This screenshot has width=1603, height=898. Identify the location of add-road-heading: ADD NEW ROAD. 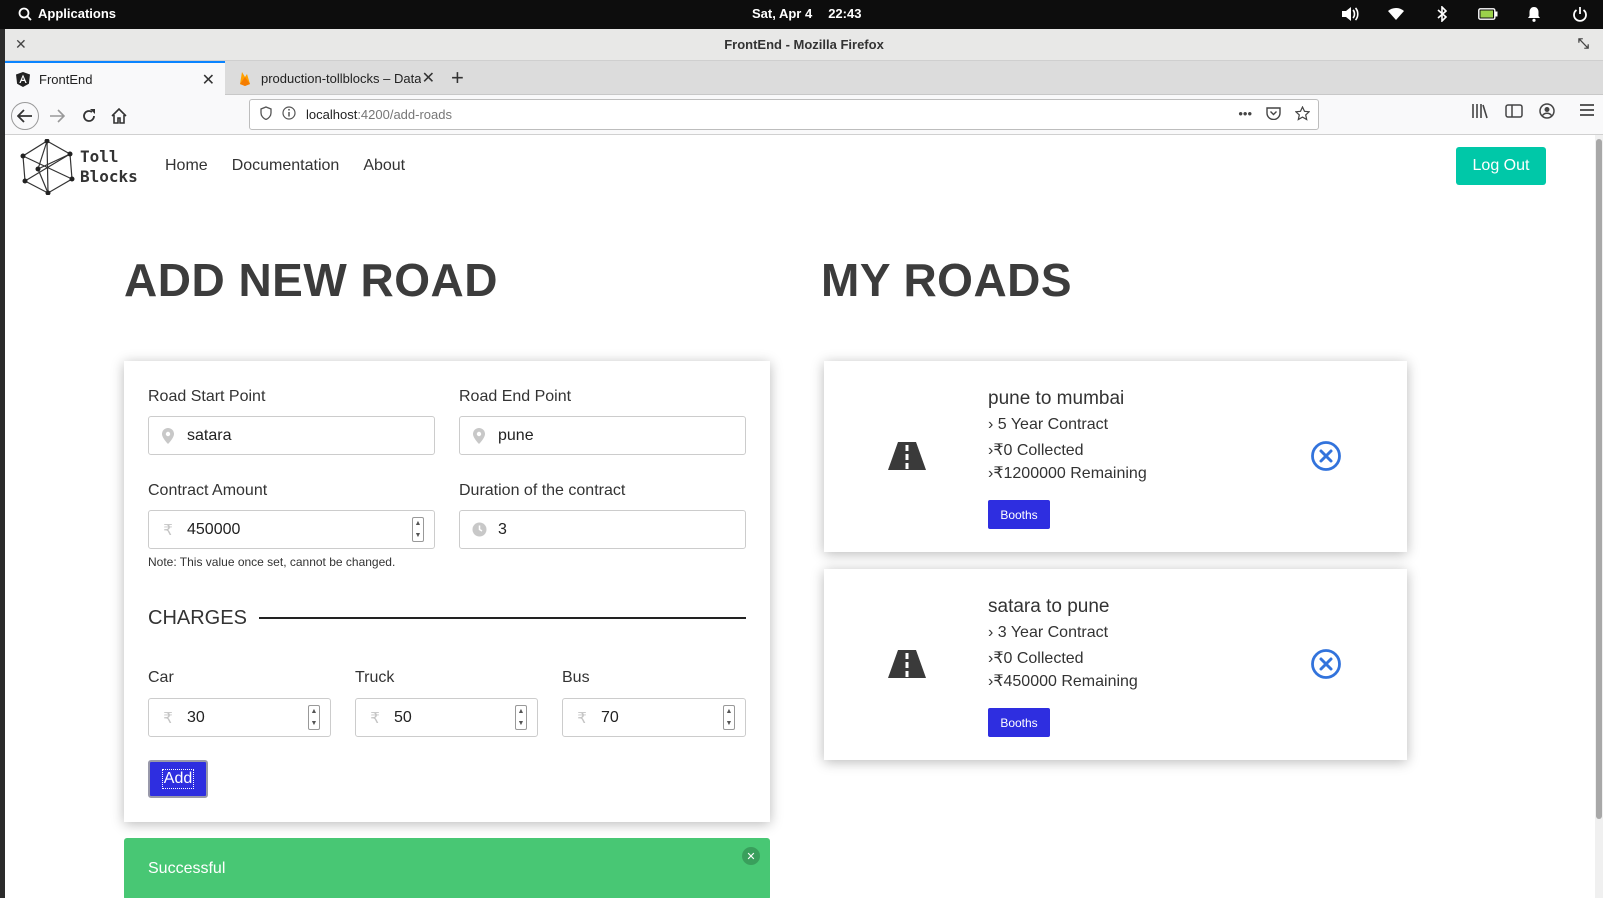
(311, 280).